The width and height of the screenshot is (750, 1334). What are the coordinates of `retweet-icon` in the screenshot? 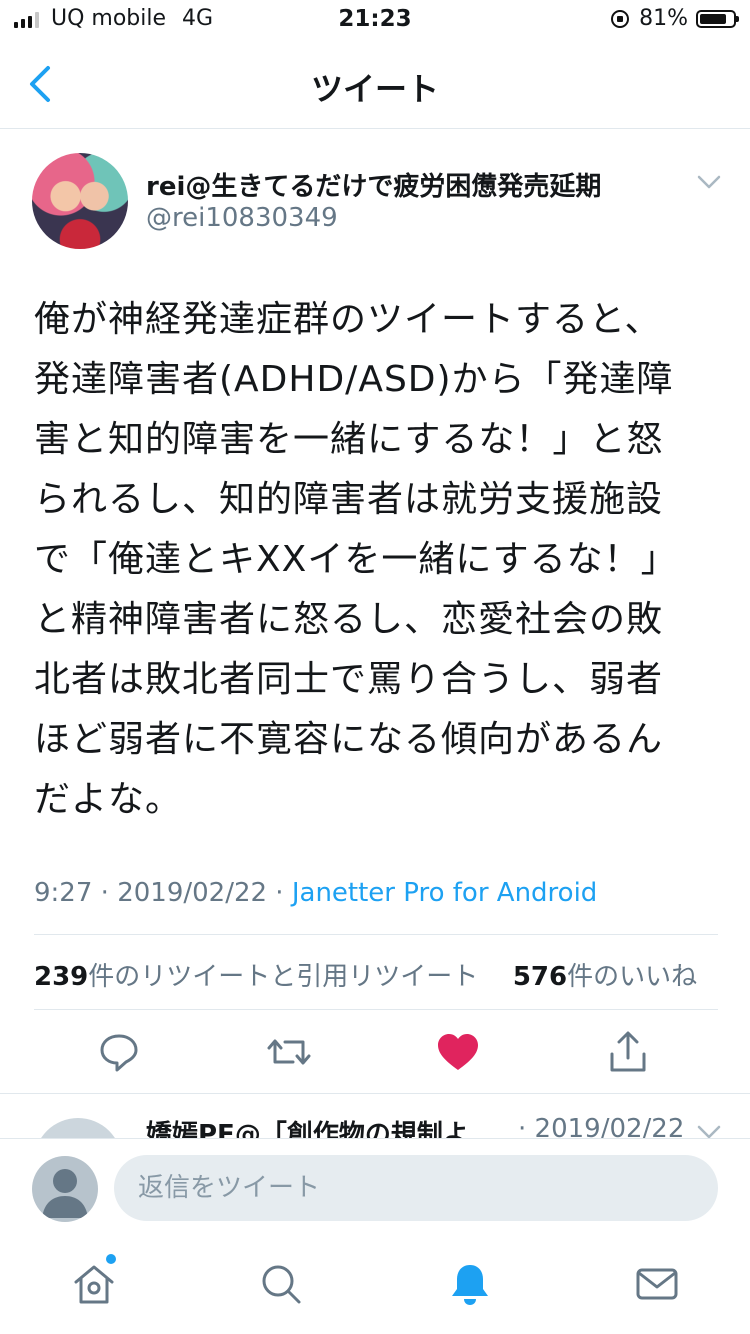 It's located at (289, 1052).